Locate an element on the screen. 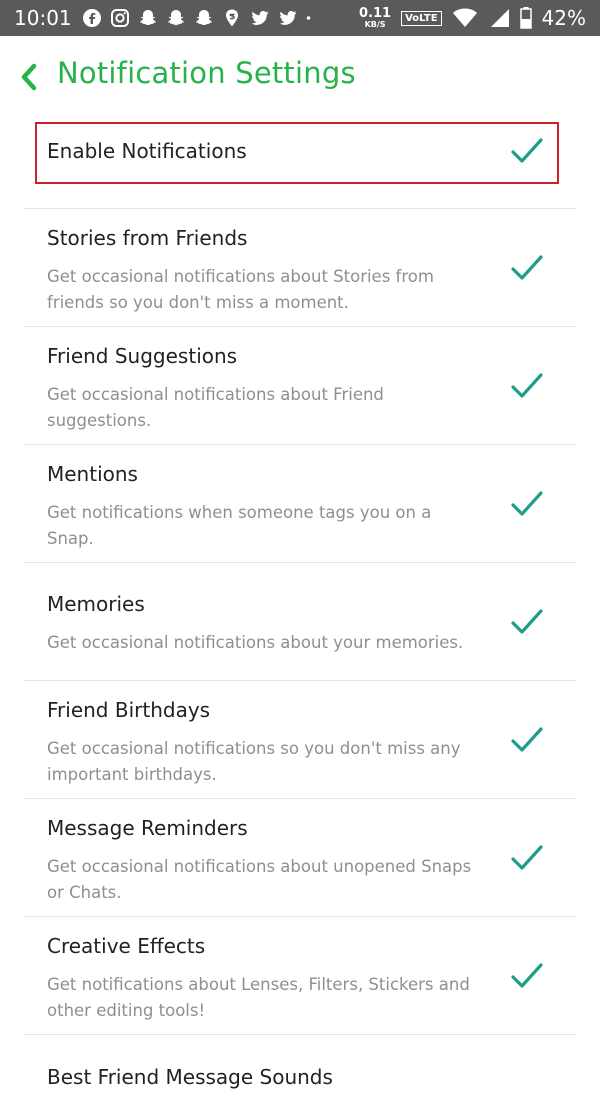 The width and height of the screenshot is (600, 1095). page-title: Notification Settings is located at coordinates (206, 73).